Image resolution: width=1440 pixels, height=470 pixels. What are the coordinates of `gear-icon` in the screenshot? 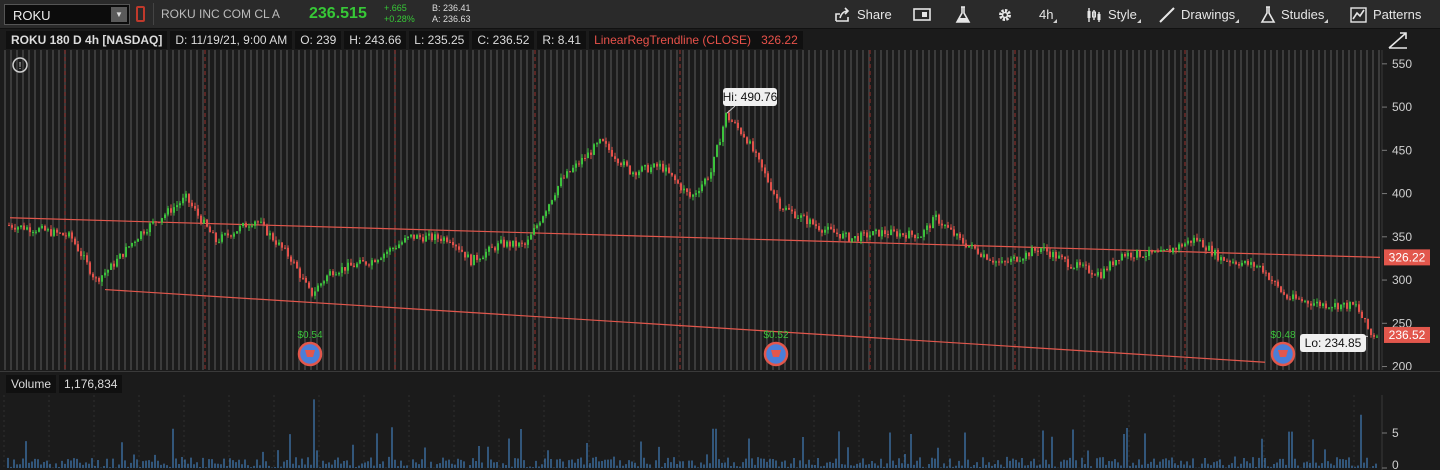 It's located at (1005, 14).